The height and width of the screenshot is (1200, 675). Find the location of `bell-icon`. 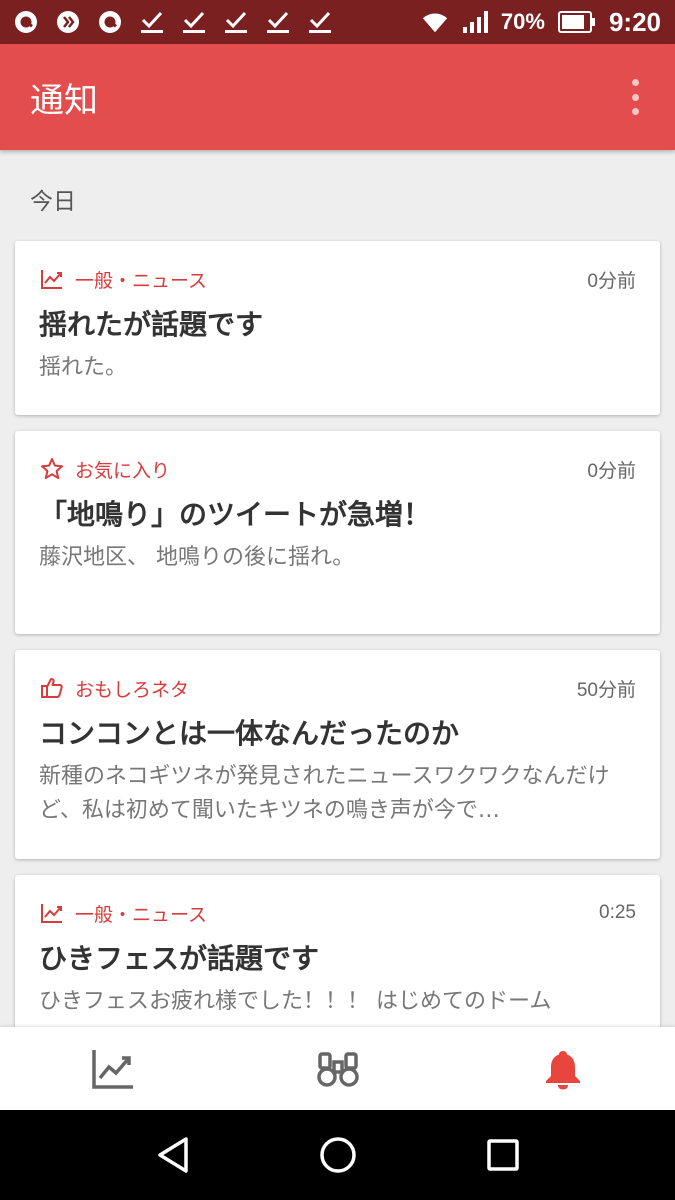

bell-icon is located at coordinates (562, 1069).